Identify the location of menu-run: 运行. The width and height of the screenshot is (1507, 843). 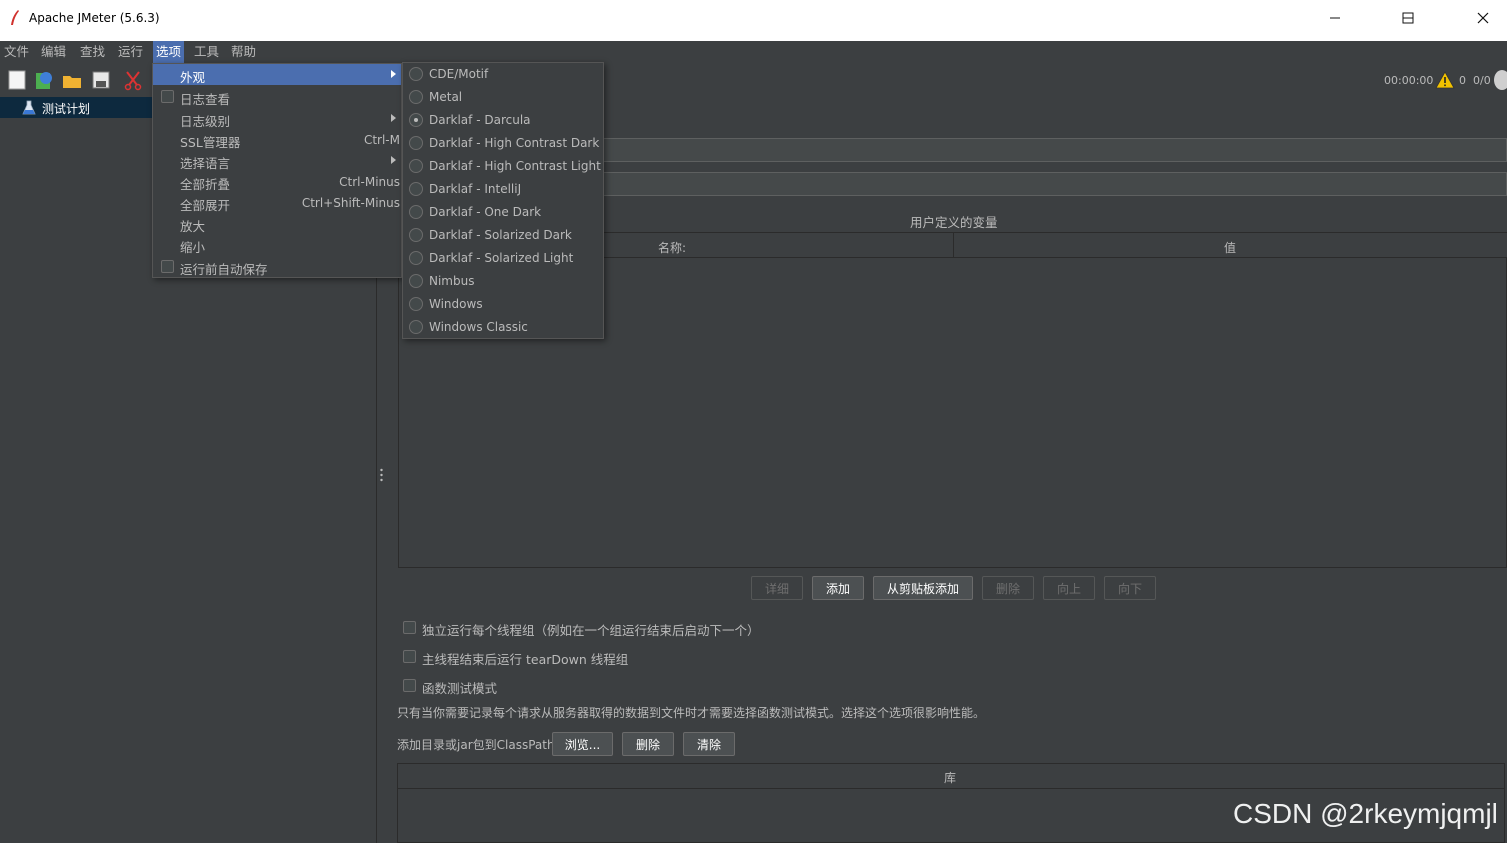
(130, 52).